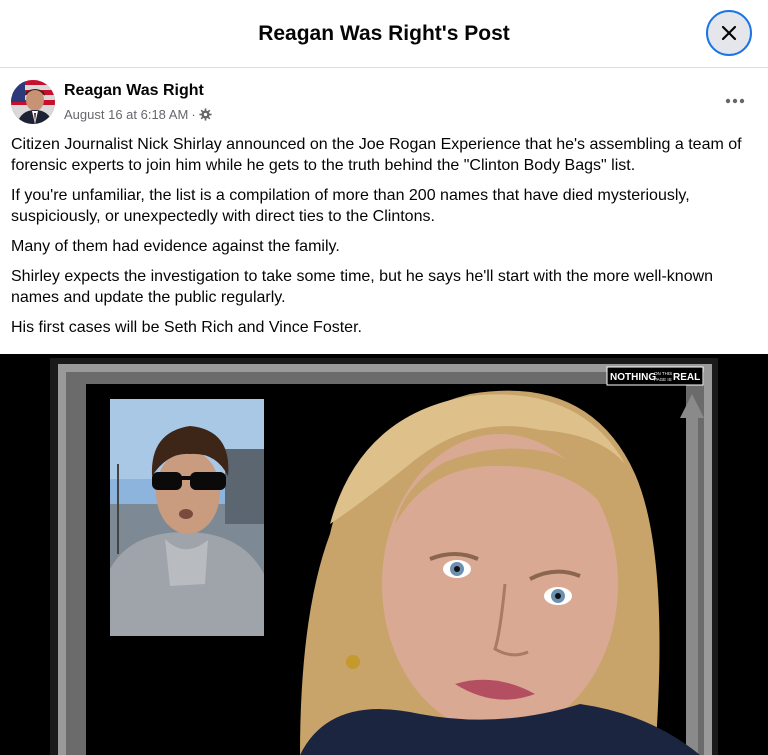  I want to click on dialog-header: Reagan Was Right's Post, so click(384, 34).